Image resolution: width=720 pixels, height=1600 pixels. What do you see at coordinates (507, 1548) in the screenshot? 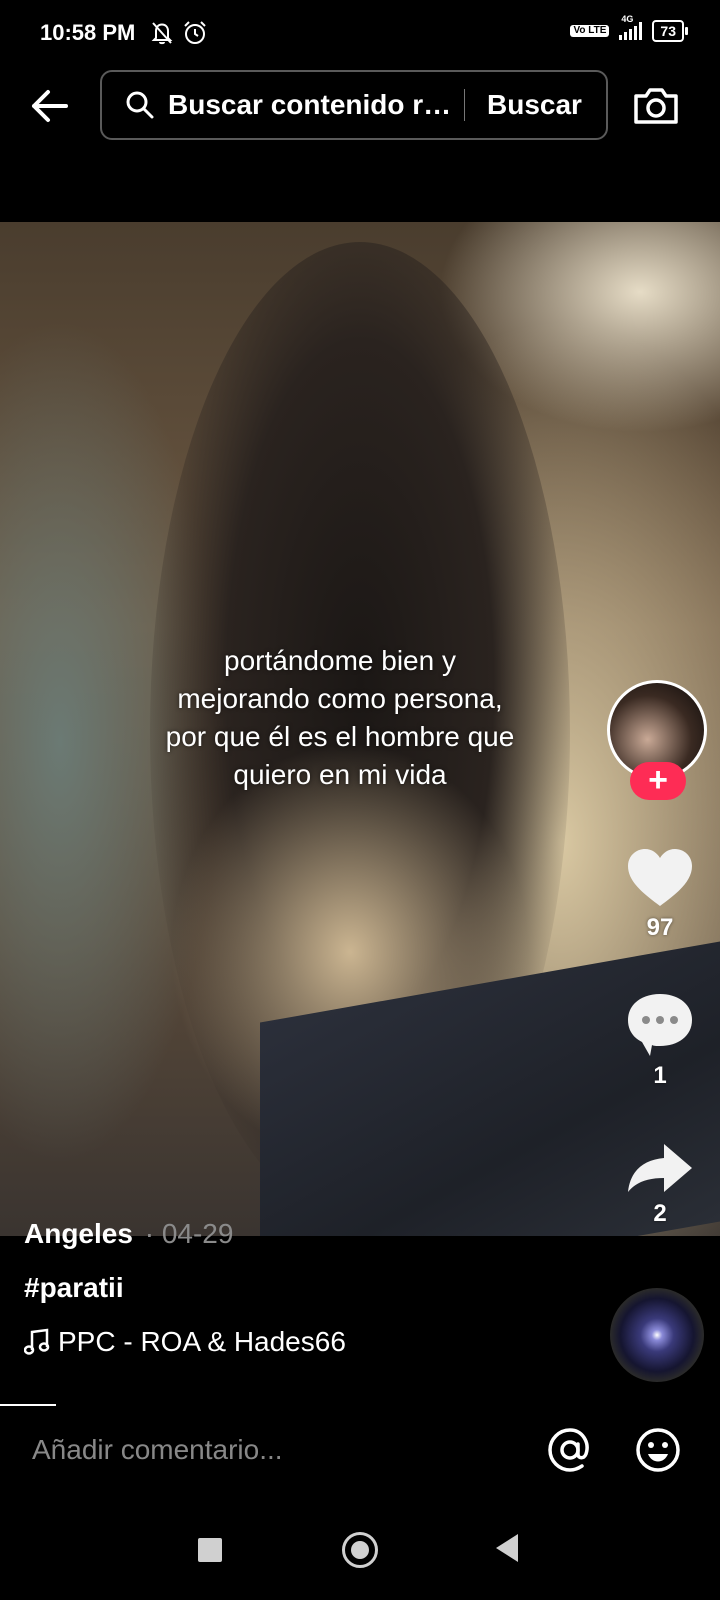
I see `system-back-button` at bounding box center [507, 1548].